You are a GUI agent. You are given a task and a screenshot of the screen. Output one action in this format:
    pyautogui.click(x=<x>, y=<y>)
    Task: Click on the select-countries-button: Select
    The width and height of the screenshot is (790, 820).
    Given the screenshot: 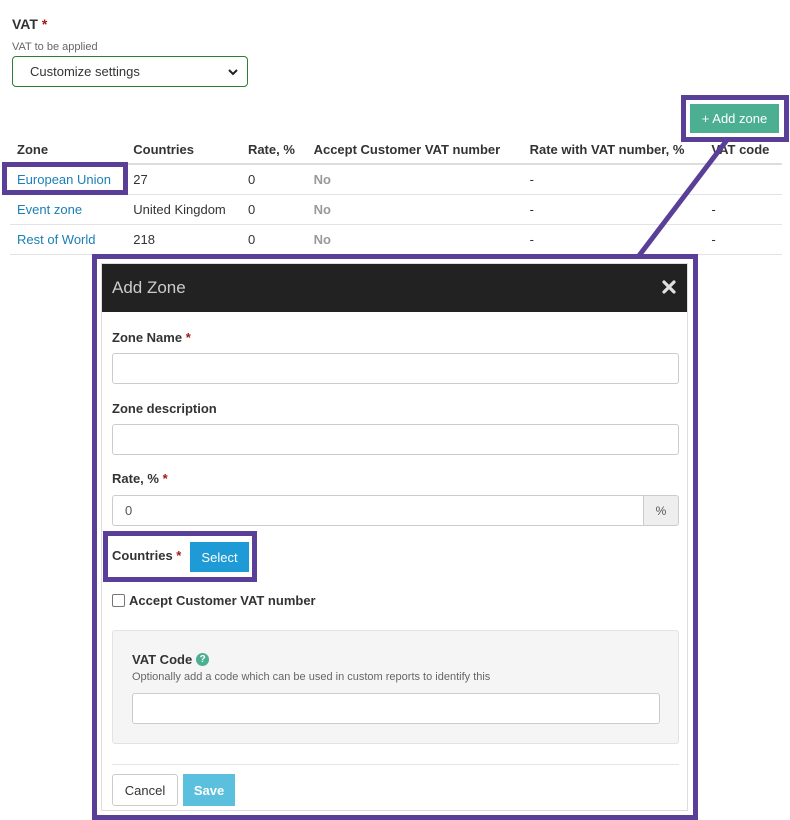 What is the action you would take?
    pyautogui.click(x=219, y=557)
    